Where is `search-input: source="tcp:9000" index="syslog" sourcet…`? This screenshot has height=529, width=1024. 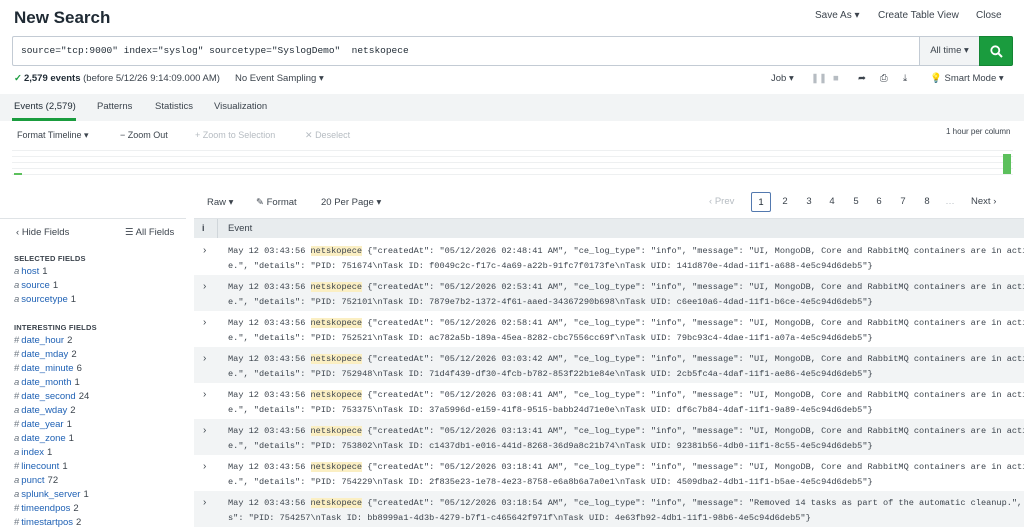 search-input: source="tcp:9000" index="syslog" sourcet… is located at coordinates (215, 50).